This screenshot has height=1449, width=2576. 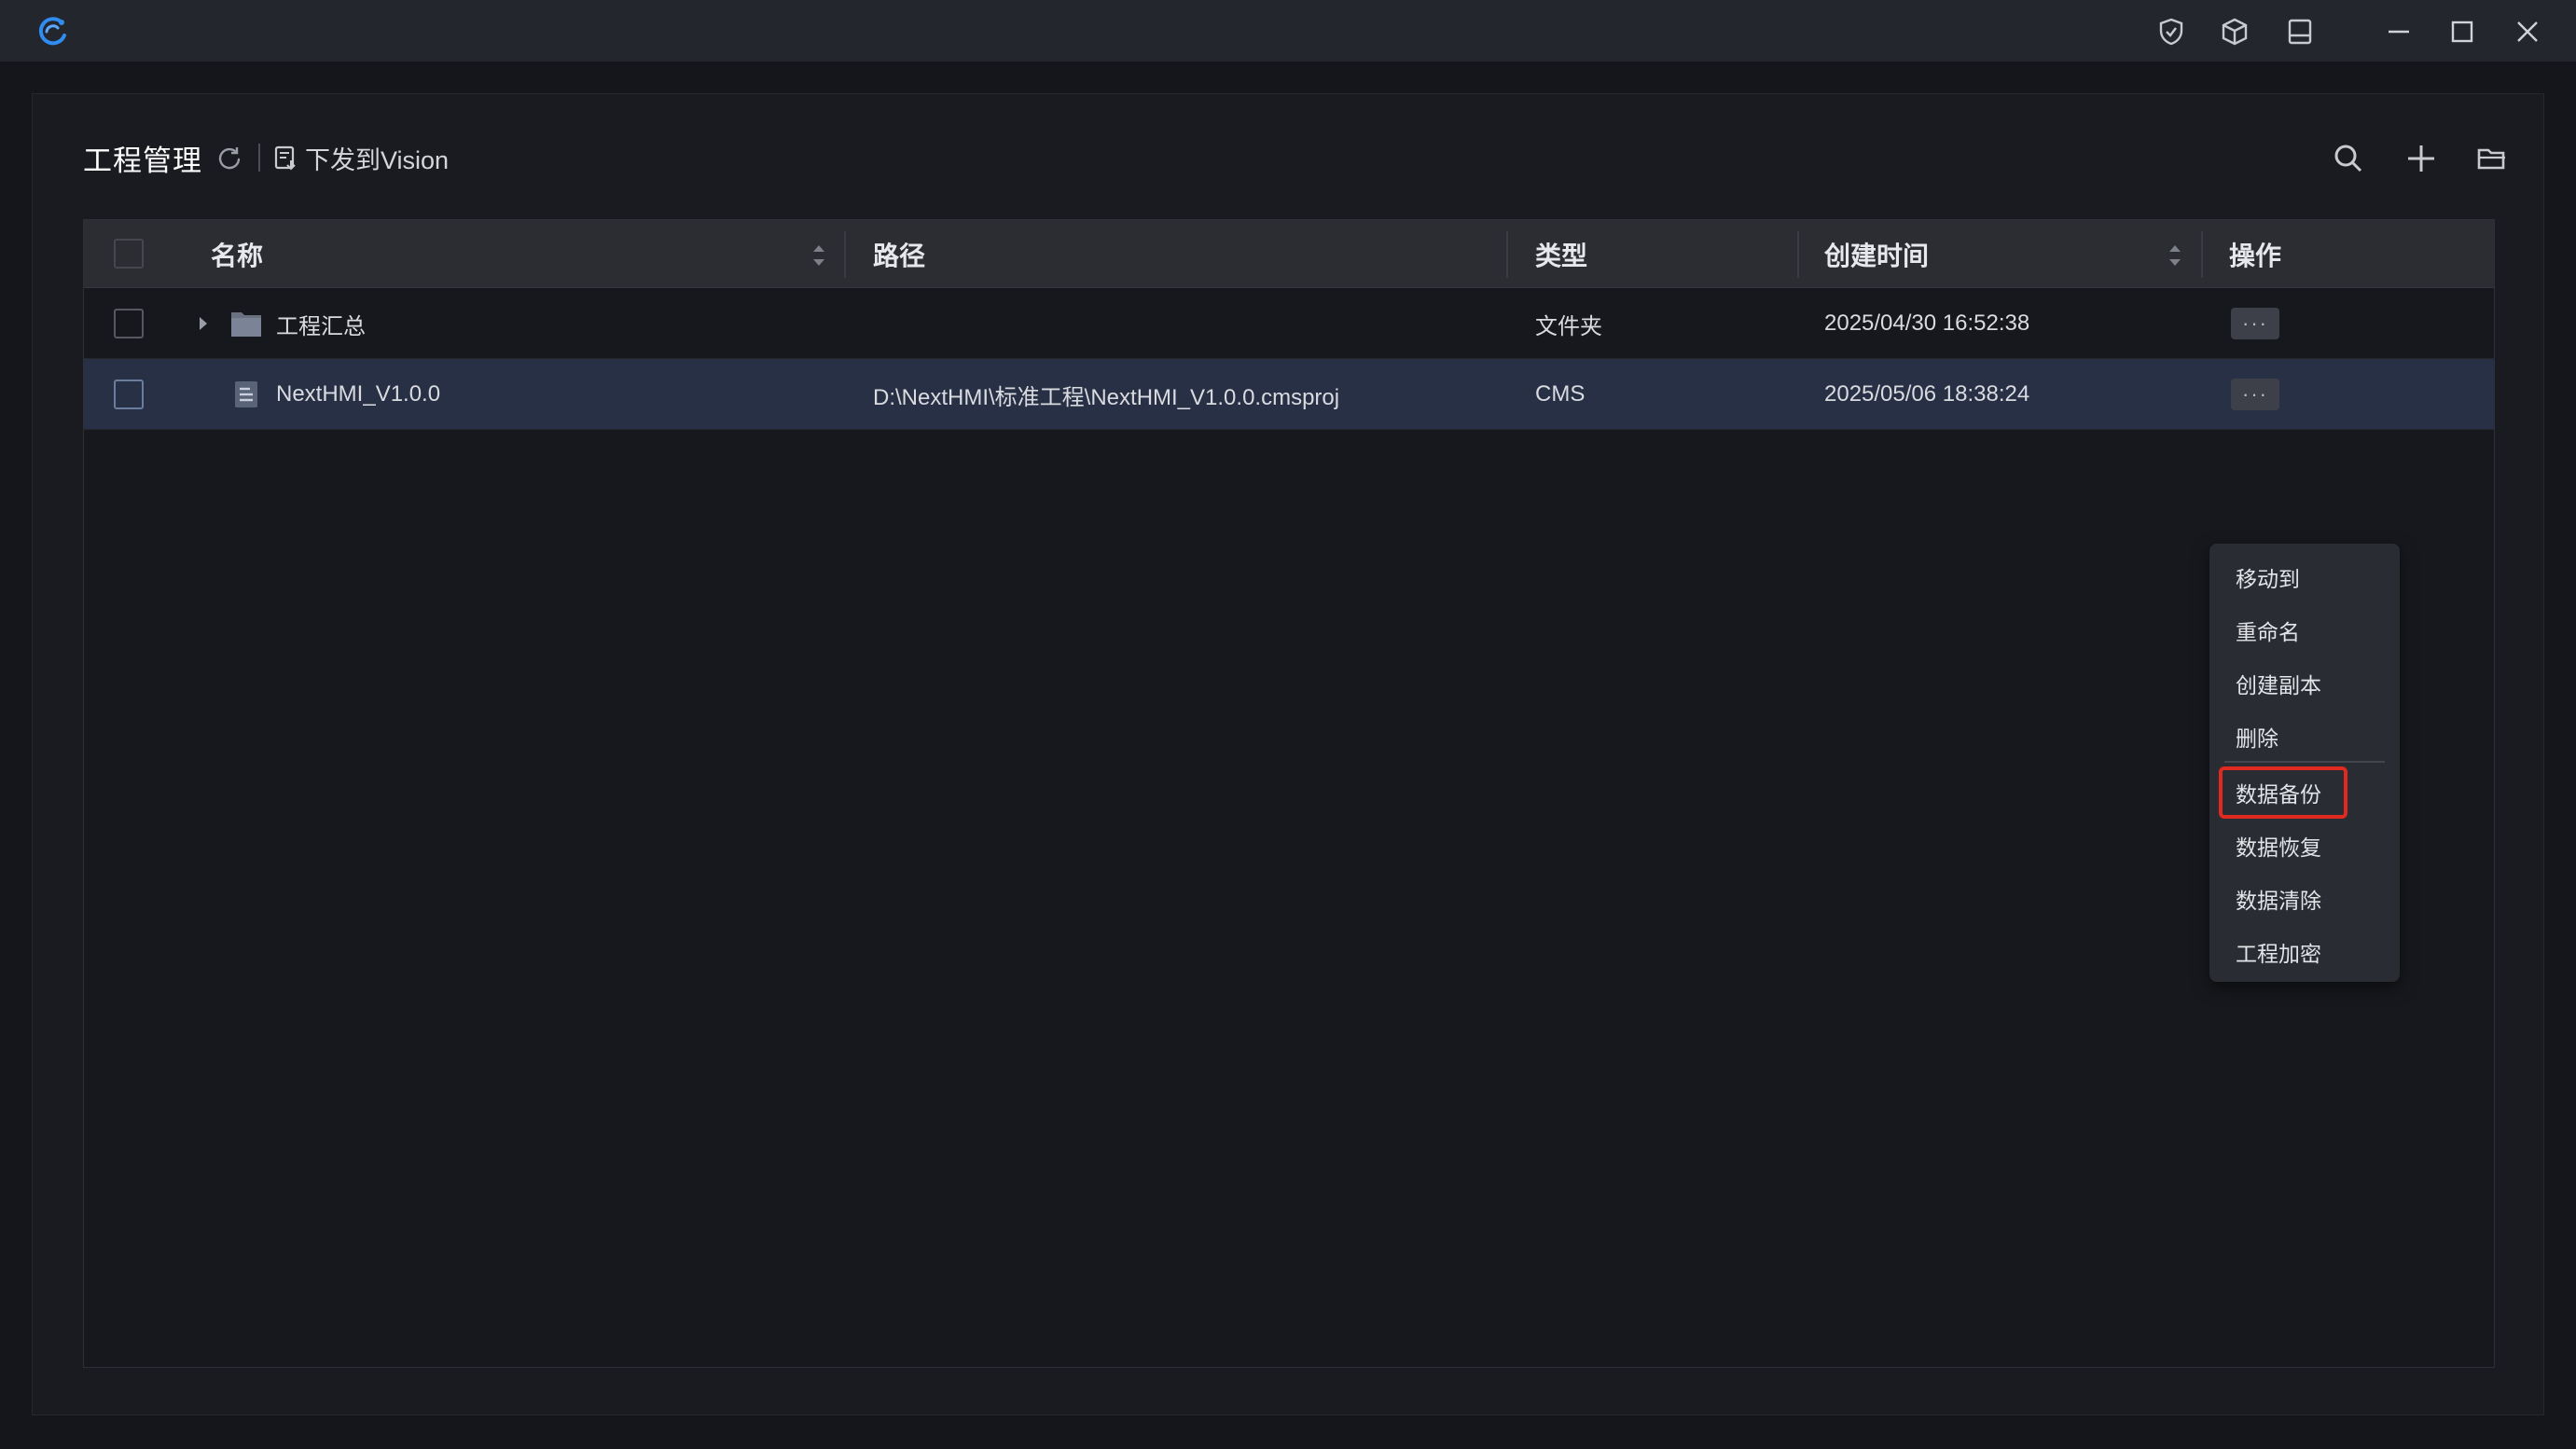 I want to click on column-header-name: 名称, so click(x=237, y=254).